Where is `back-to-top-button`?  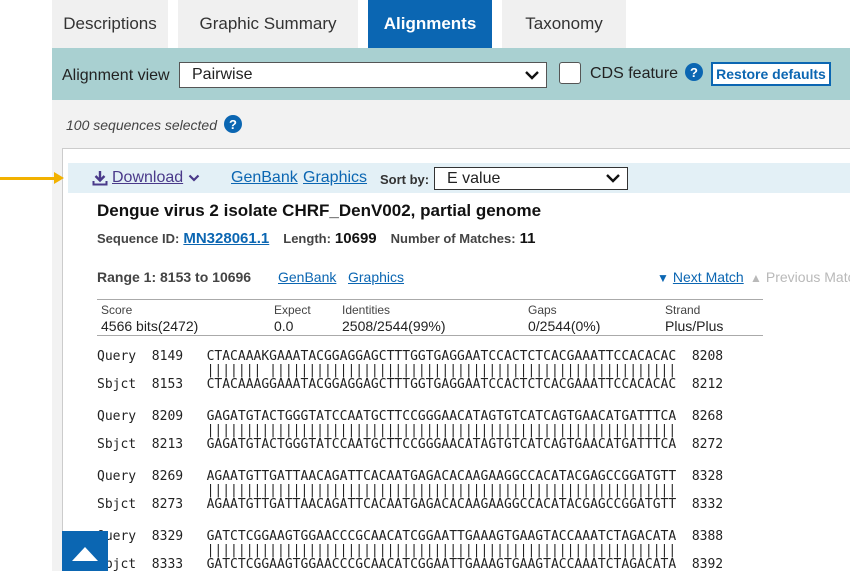
back-to-top-button is located at coordinates (85, 551).